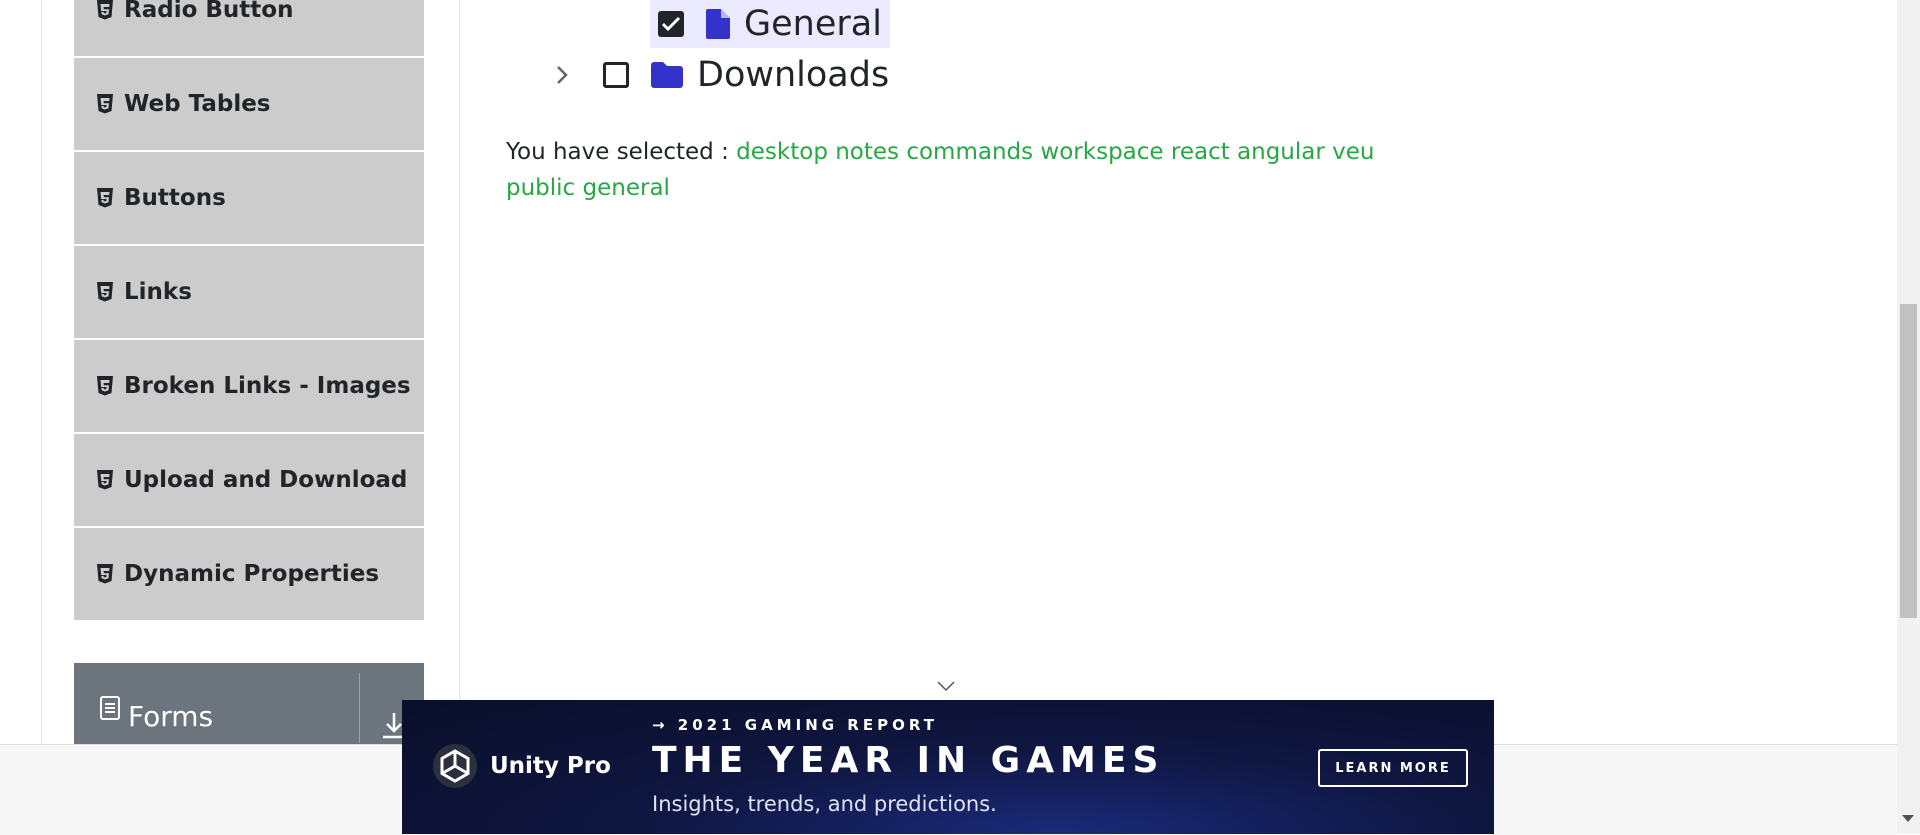  Describe the element at coordinates (266, 480) in the screenshot. I see `sidebar-item-label: Upload and Download` at that location.